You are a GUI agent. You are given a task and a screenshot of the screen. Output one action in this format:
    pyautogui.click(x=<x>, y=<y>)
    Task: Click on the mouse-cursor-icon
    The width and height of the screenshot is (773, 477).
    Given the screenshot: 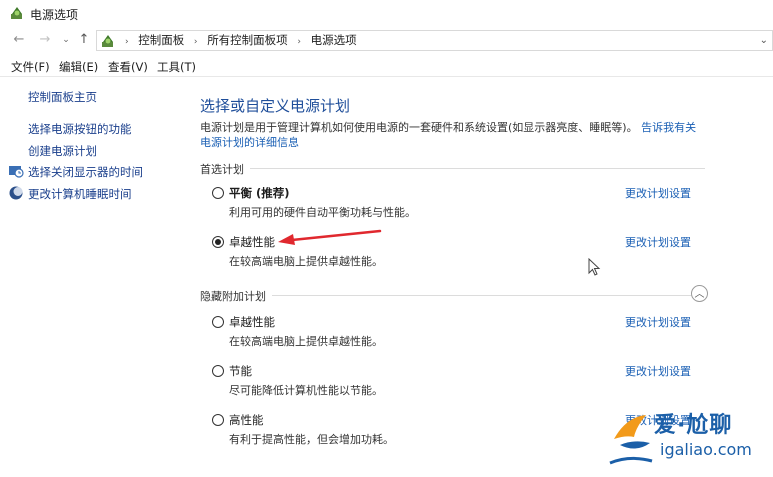 What is the action you would take?
    pyautogui.click(x=594, y=267)
    